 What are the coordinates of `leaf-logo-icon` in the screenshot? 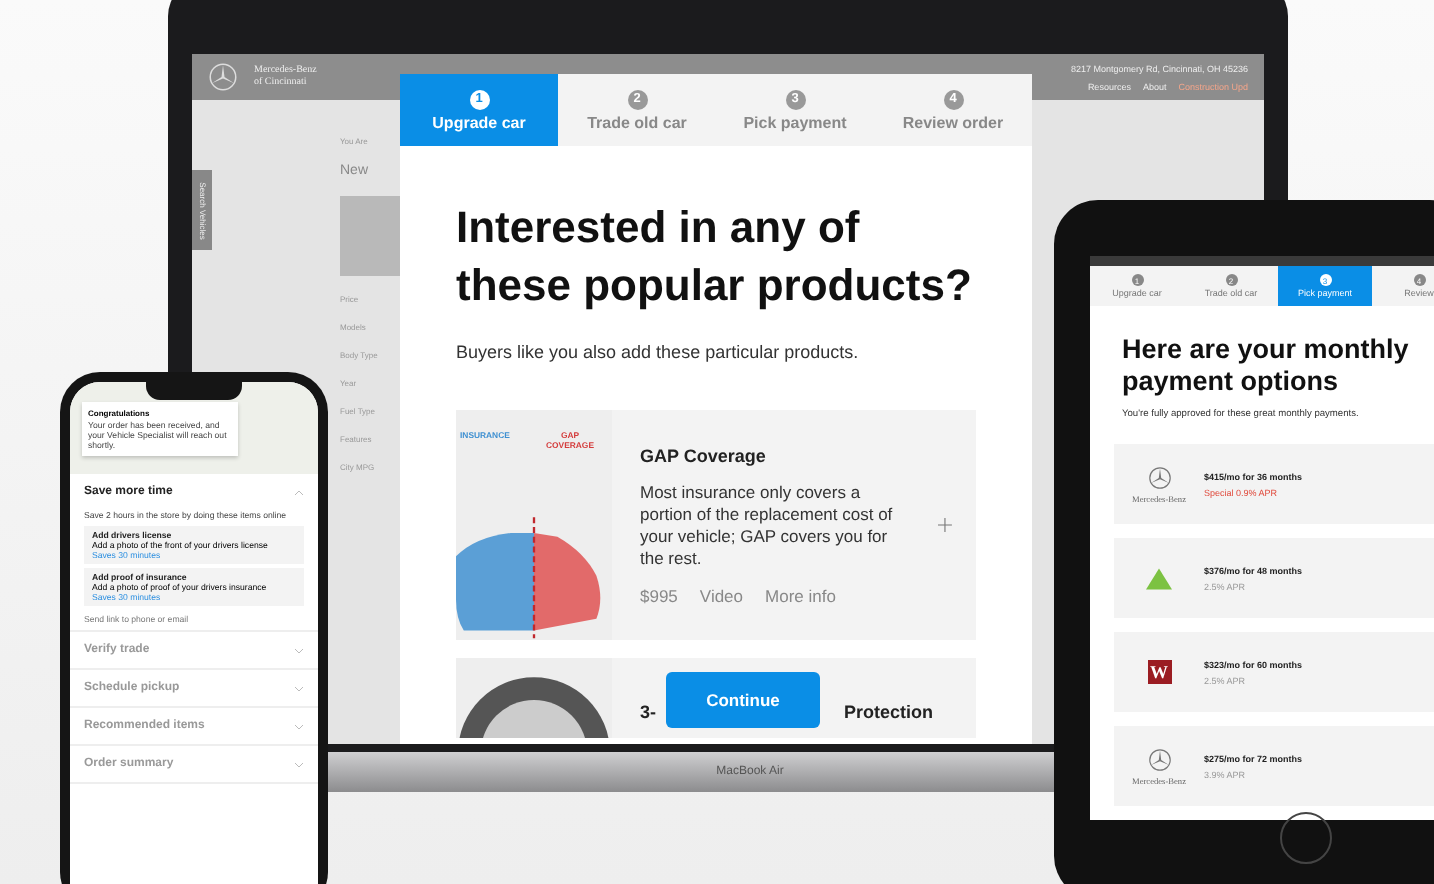 It's located at (1159, 578).